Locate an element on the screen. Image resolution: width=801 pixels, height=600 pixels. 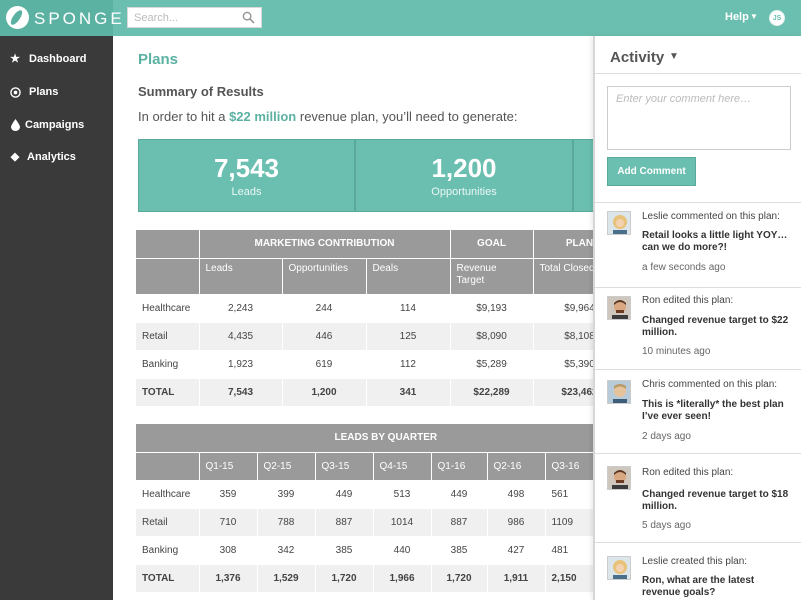
table-cell: 561 is located at coordinates (569, 494).